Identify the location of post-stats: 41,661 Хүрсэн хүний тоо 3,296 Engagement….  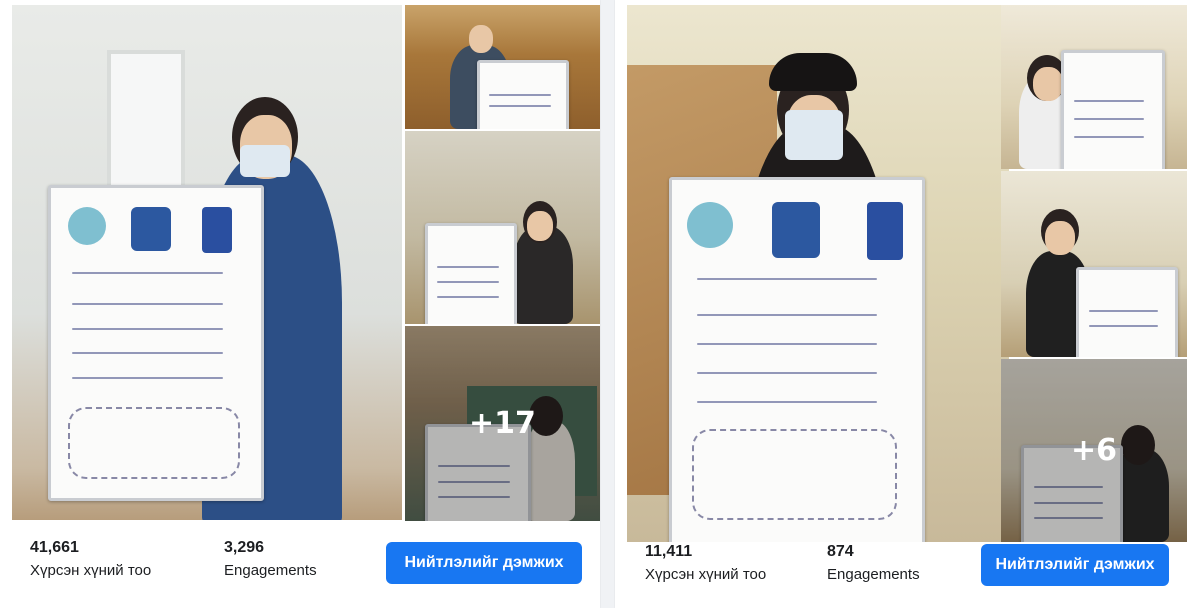
(300, 565).